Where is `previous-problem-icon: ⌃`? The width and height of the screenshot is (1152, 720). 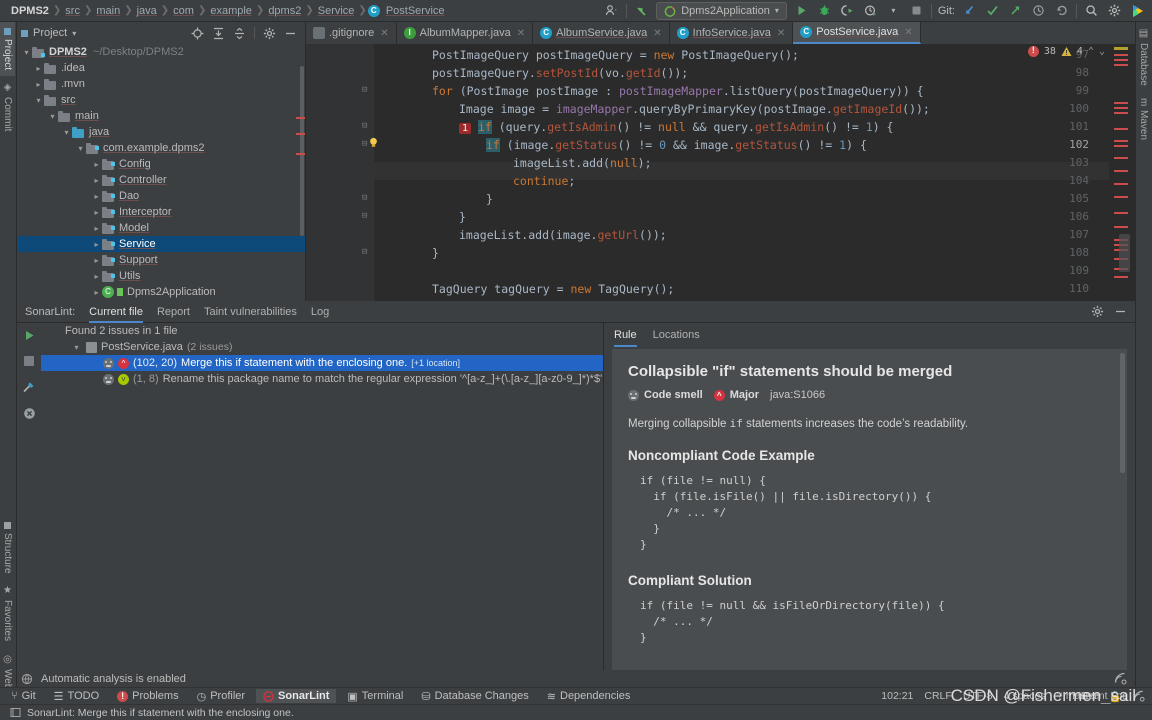
previous-problem-icon: ⌃ is located at coordinates (1091, 51).